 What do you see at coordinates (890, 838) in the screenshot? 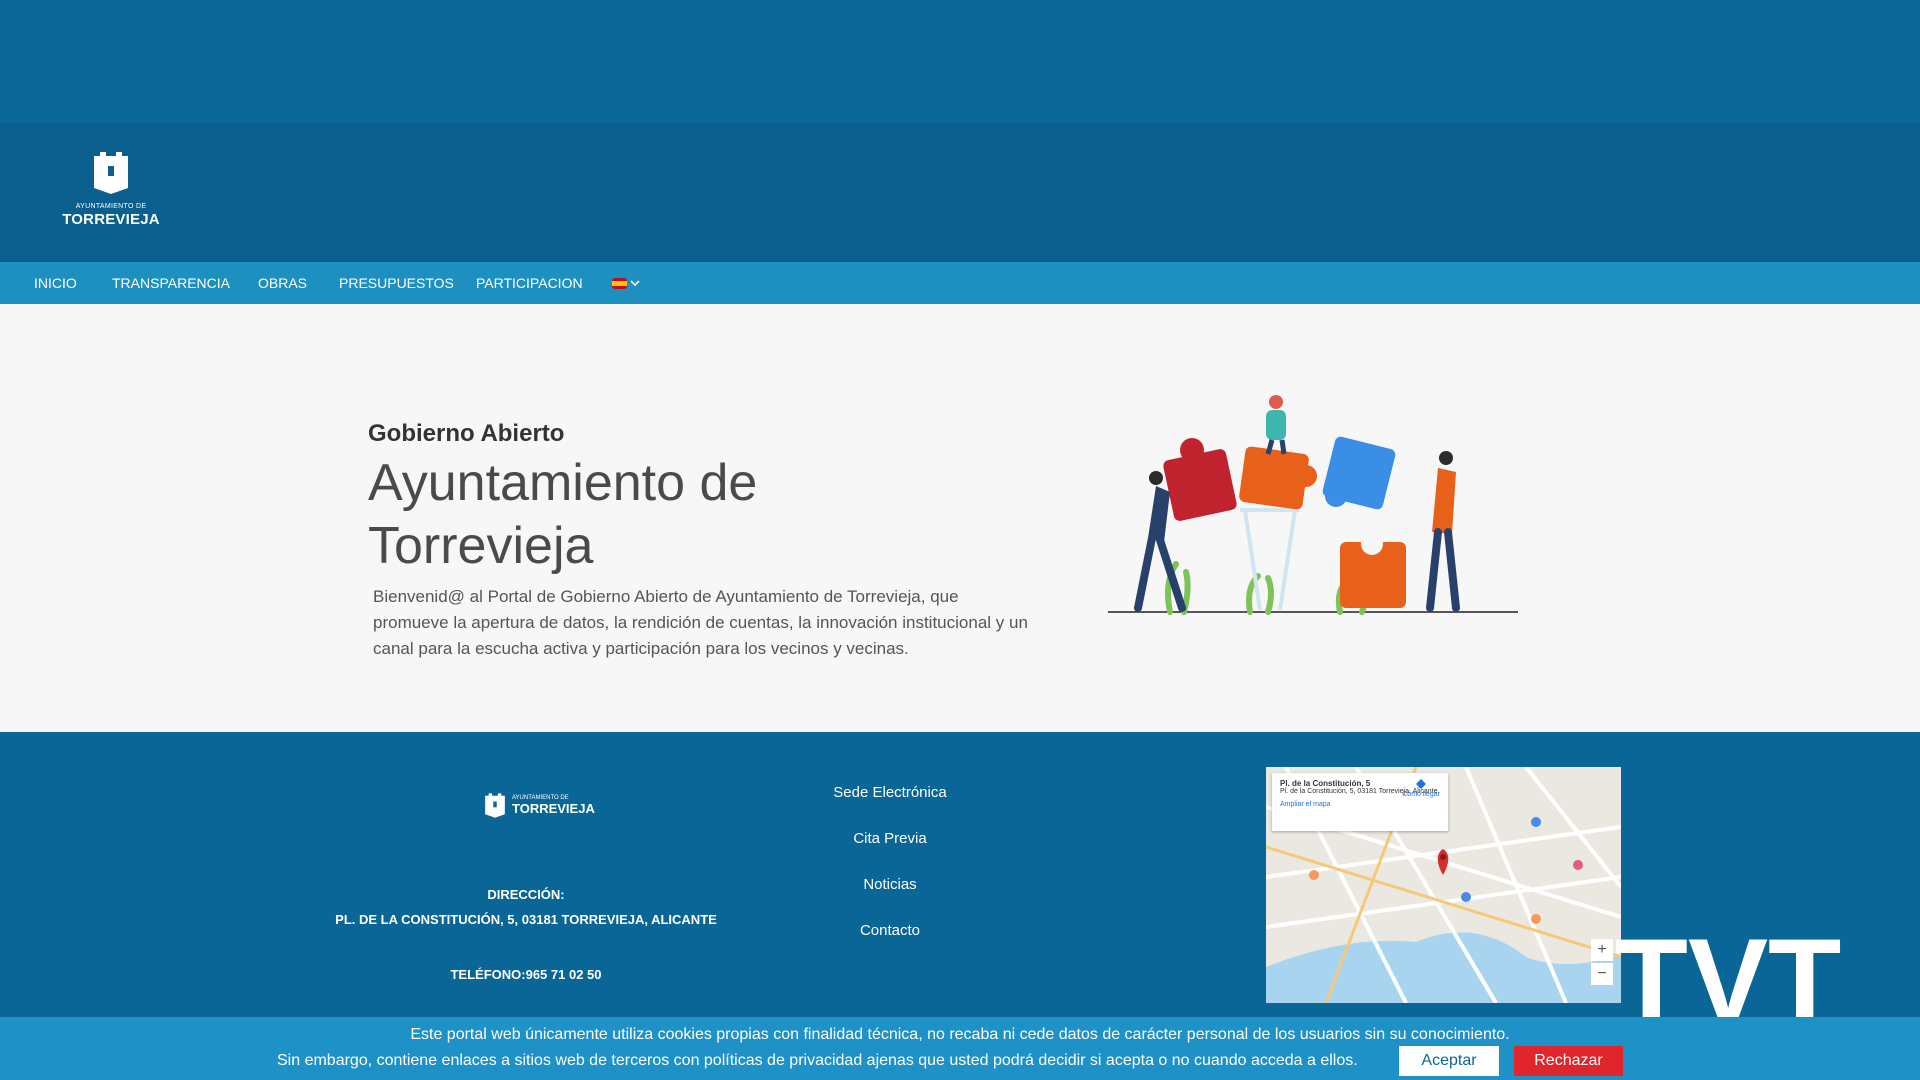
I see `footer-link-cita: Cita Previa` at bounding box center [890, 838].